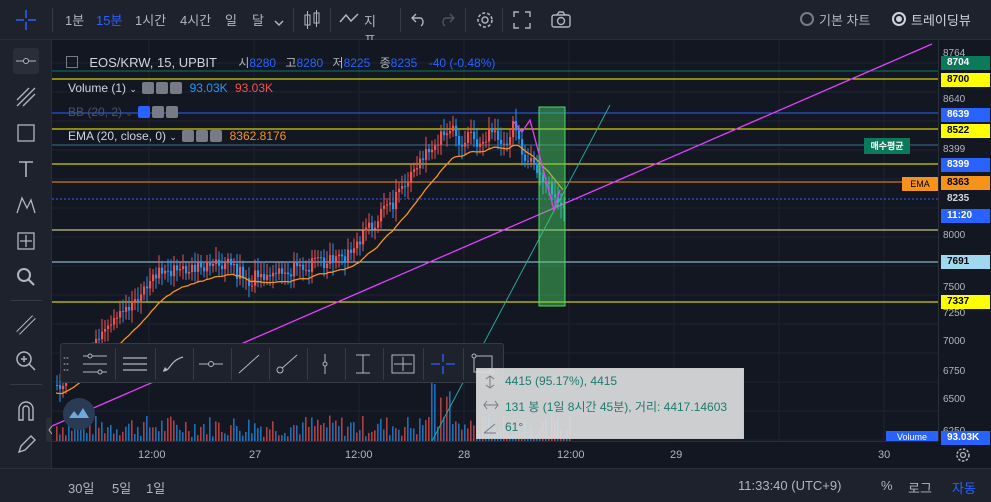 This screenshot has height=502, width=991. I want to click on price-level-badge: 7691, so click(965, 262).